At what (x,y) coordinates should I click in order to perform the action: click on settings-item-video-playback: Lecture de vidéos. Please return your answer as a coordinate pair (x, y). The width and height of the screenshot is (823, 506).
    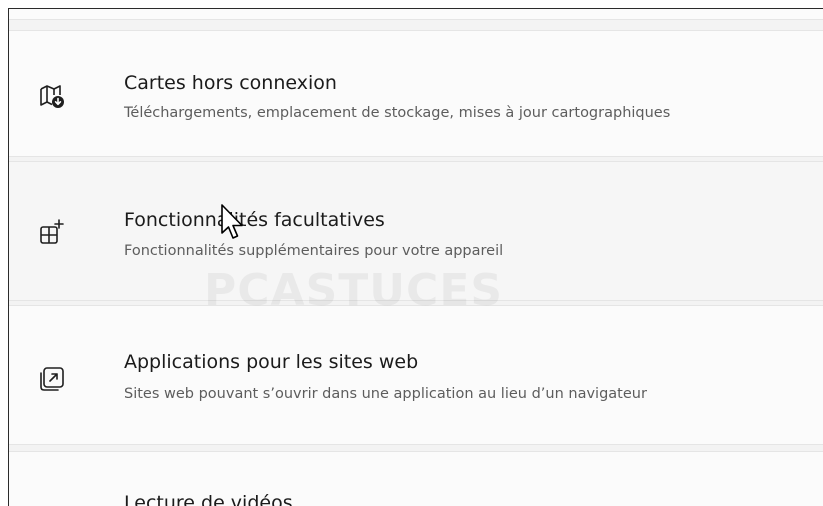
    Looking at the image, I should click on (416, 478).